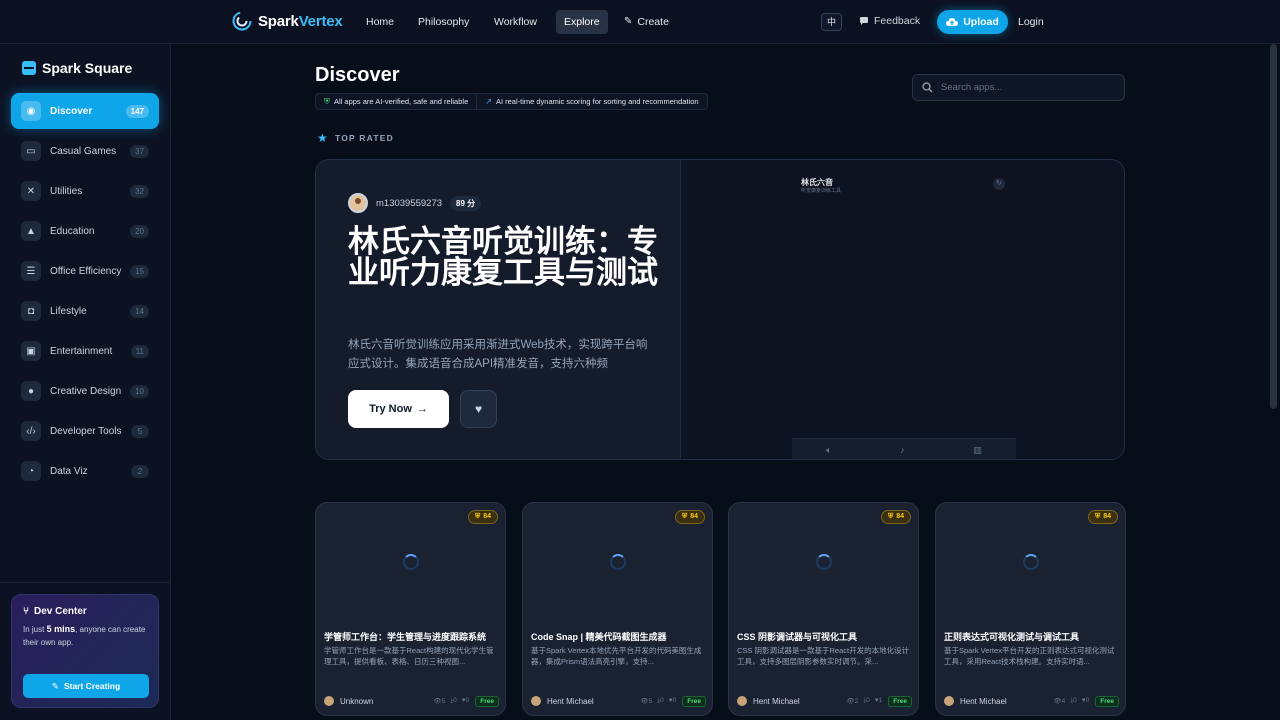 The width and height of the screenshot is (1280, 720). What do you see at coordinates (582, 22) in the screenshot?
I see `nav-explore: Explore` at bounding box center [582, 22].